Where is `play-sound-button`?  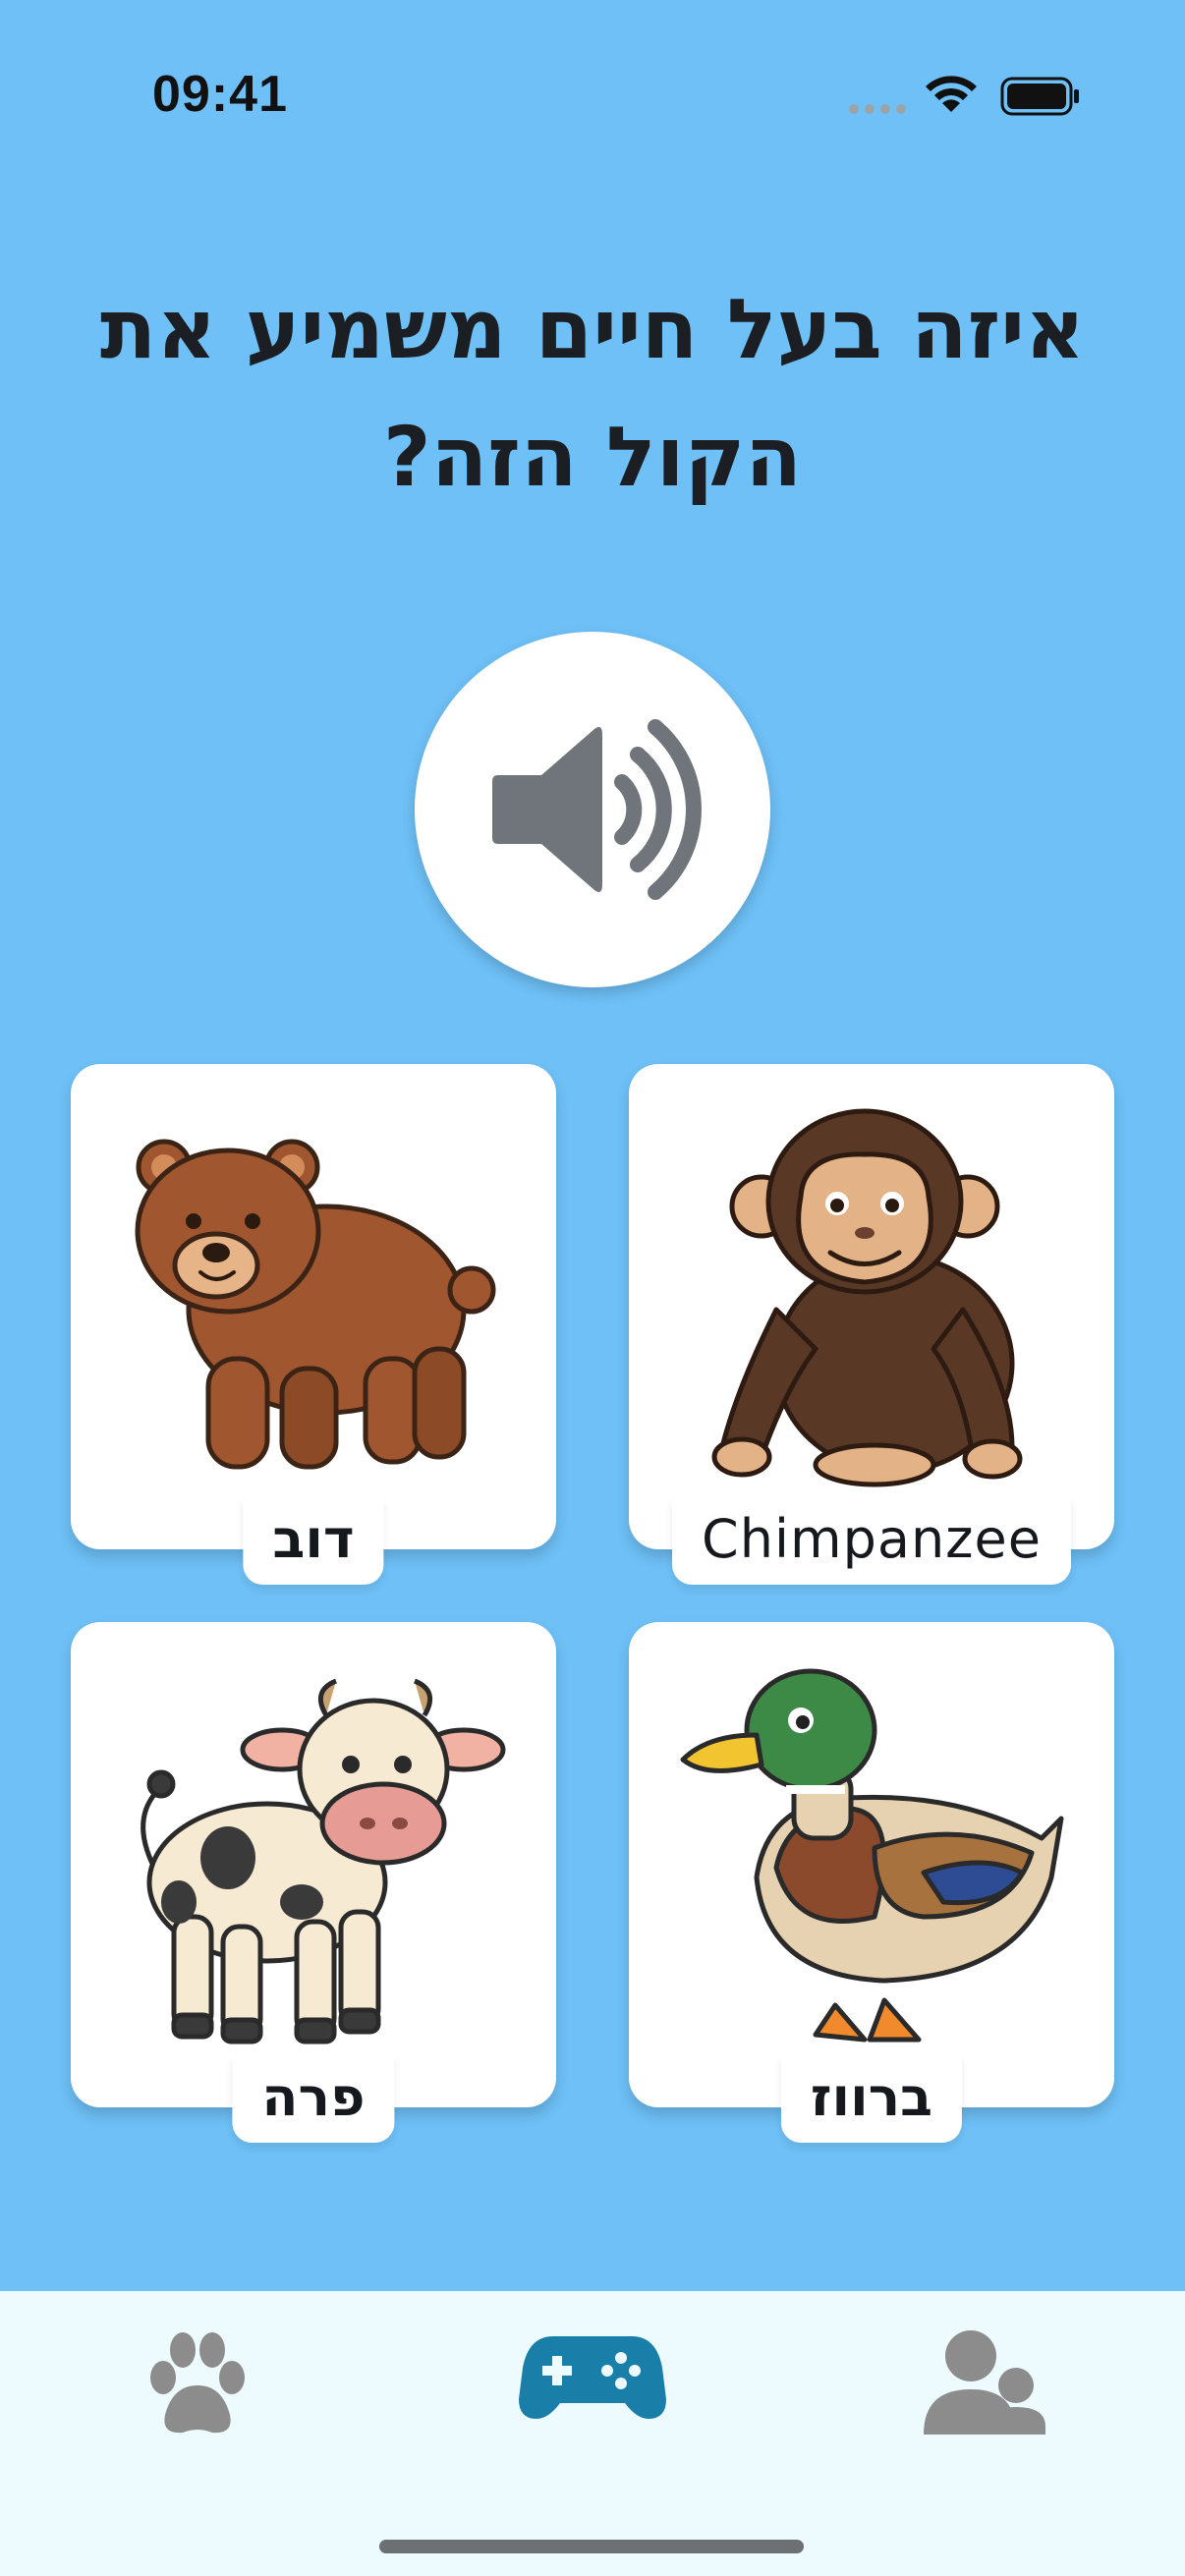
play-sound-button is located at coordinates (592, 809).